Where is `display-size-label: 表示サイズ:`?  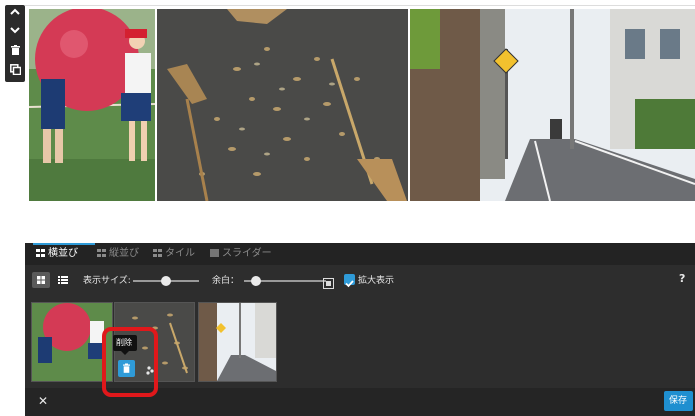 display-size-label: 表示サイズ: is located at coordinates (107, 281).